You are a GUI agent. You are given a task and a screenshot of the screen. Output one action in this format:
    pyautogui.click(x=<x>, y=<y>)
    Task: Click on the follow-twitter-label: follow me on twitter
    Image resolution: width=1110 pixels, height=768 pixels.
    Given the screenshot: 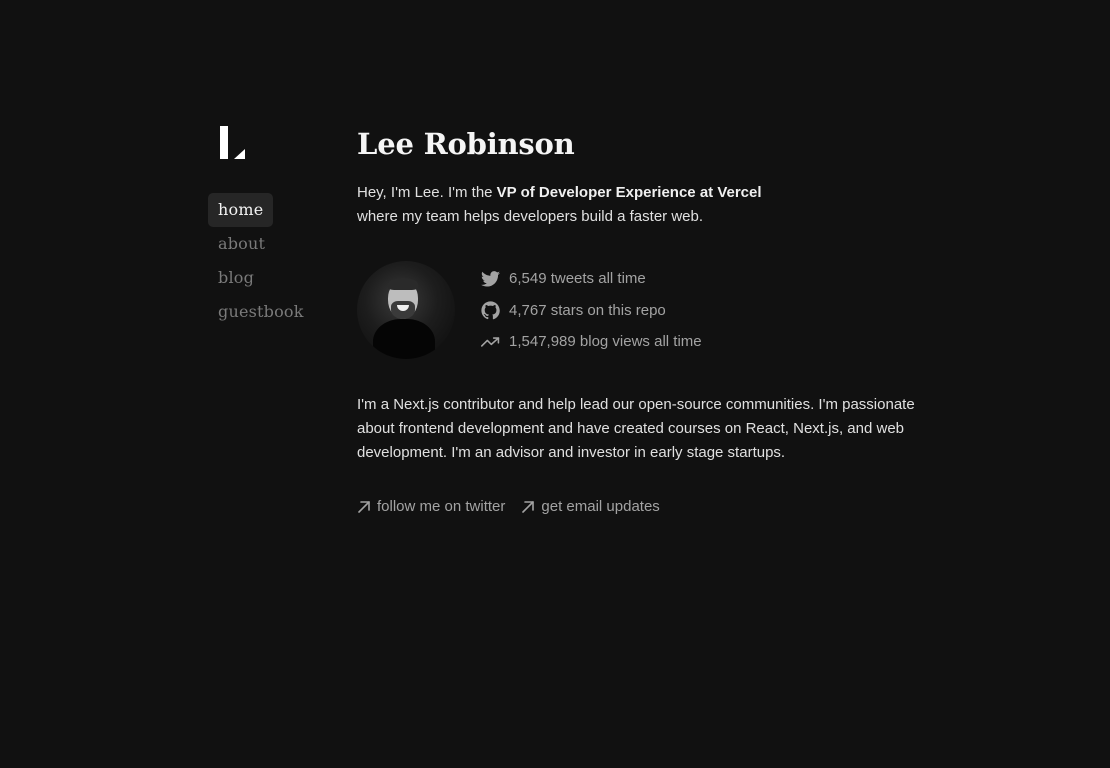 What is the action you would take?
    pyautogui.click(x=441, y=506)
    